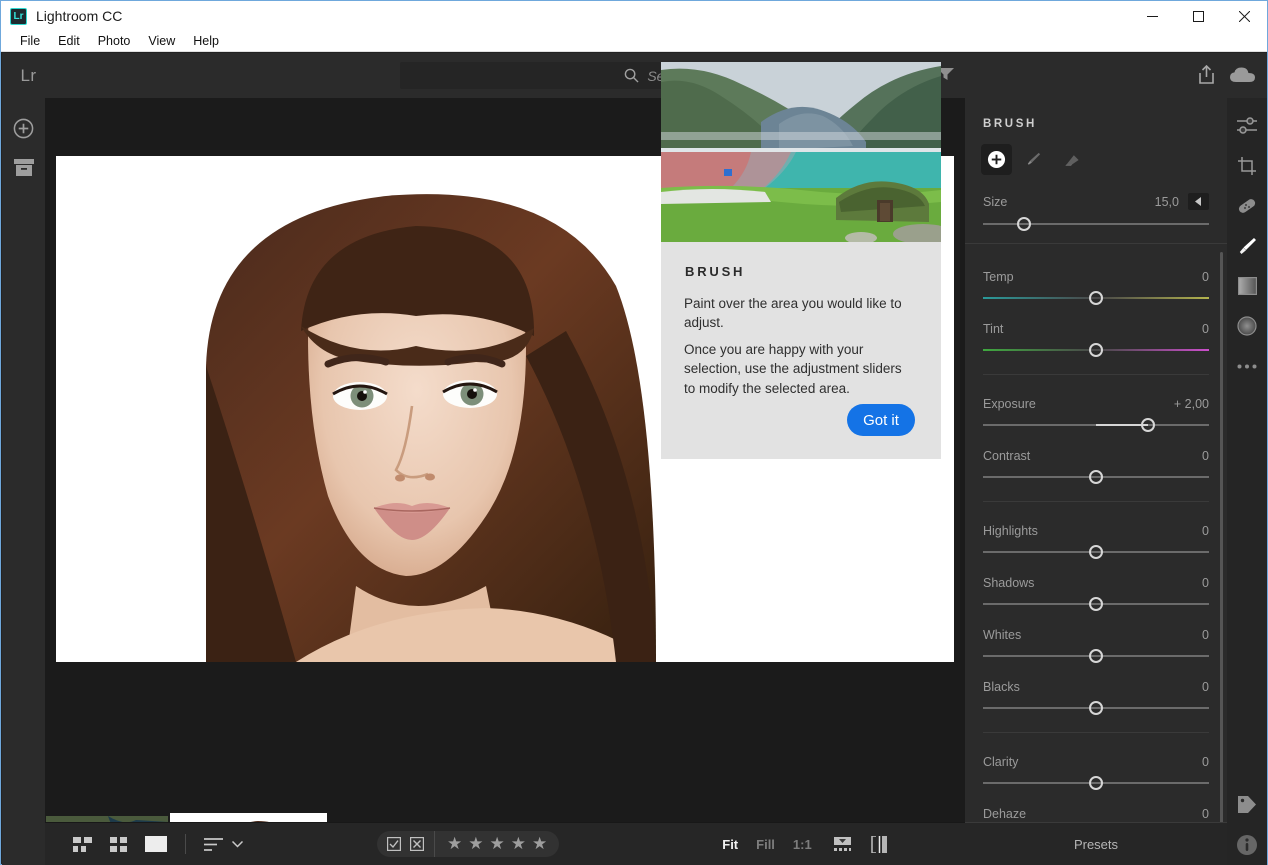  I want to click on flag-reject-icon, so click(417, 844).